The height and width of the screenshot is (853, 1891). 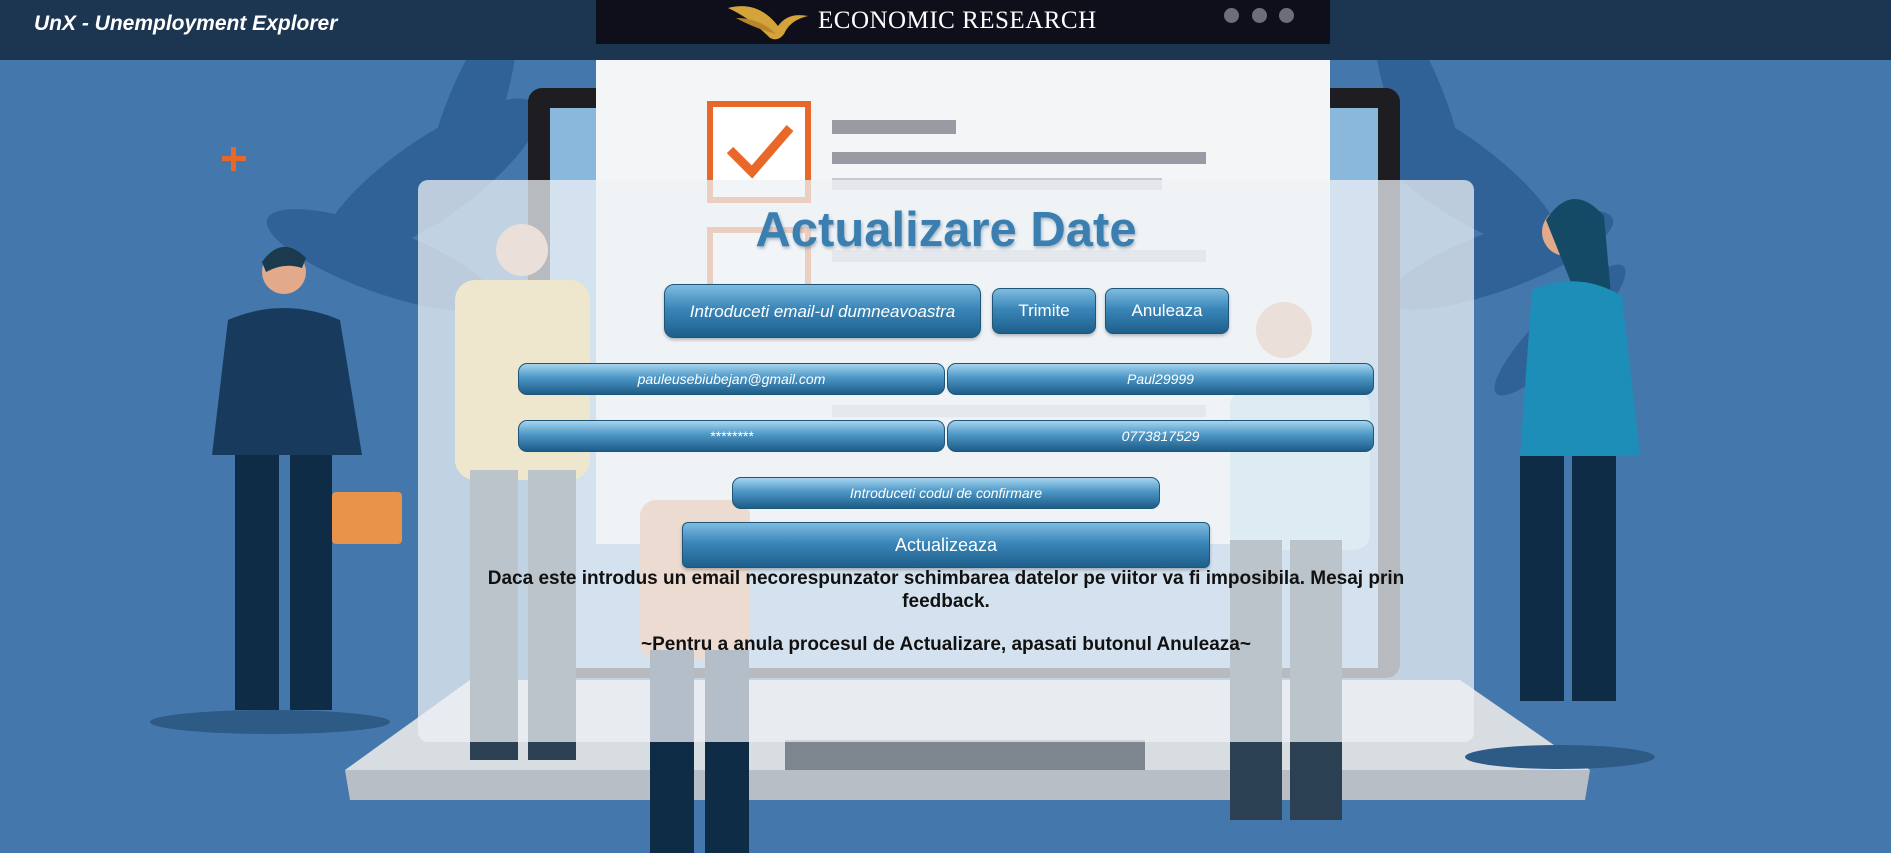 What do you see at coordinates (1160, 379) in the screenshot?
I see `username-field: Paul29999` at bounding box center [1160, 379].